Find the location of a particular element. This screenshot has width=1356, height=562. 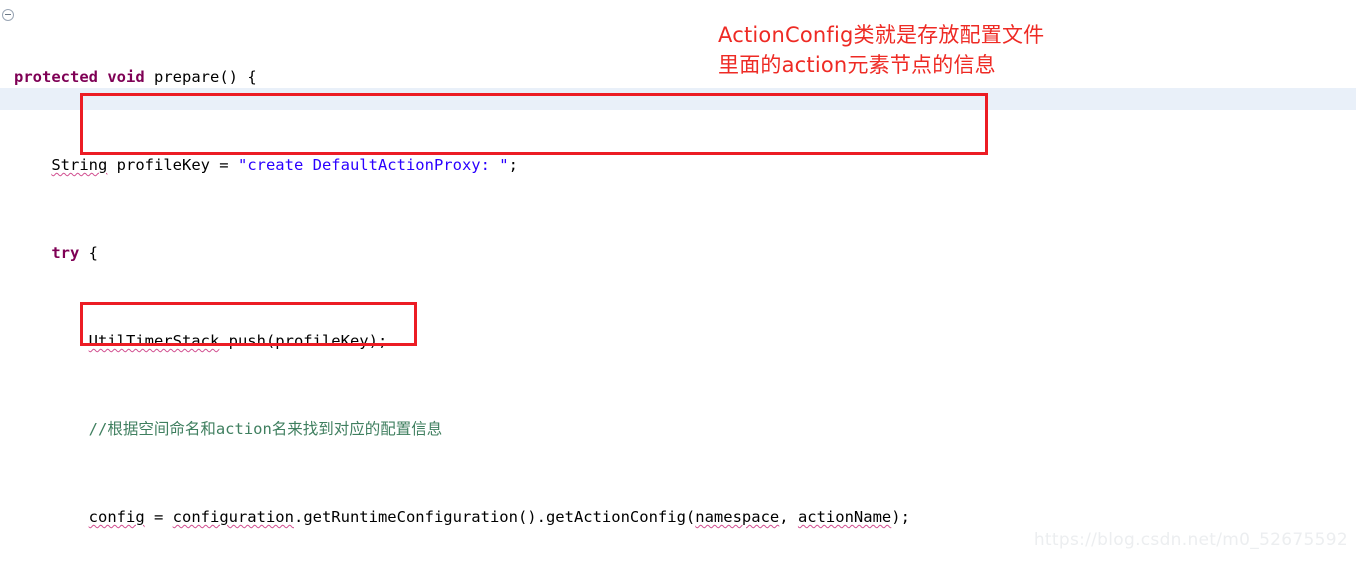

code-line-comment: //根据空间命名和action名来找到对应的配置信息 is located at coordinates (265, 429).